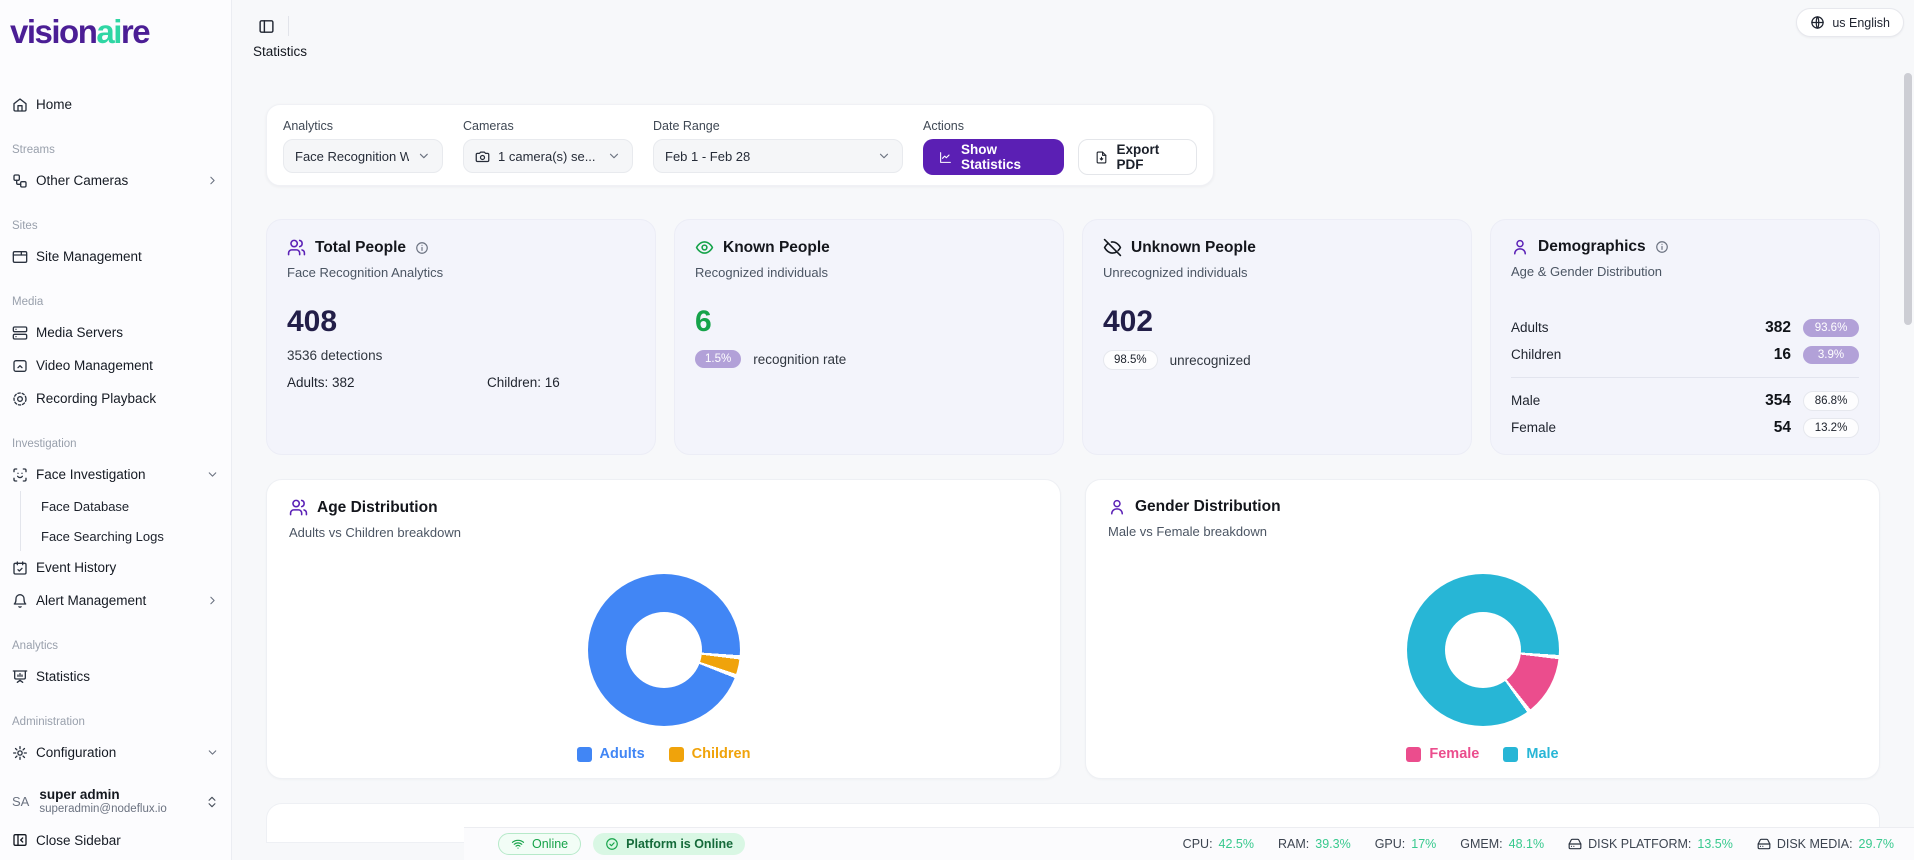  I want to click on app-window-icon, so click(20, 256).